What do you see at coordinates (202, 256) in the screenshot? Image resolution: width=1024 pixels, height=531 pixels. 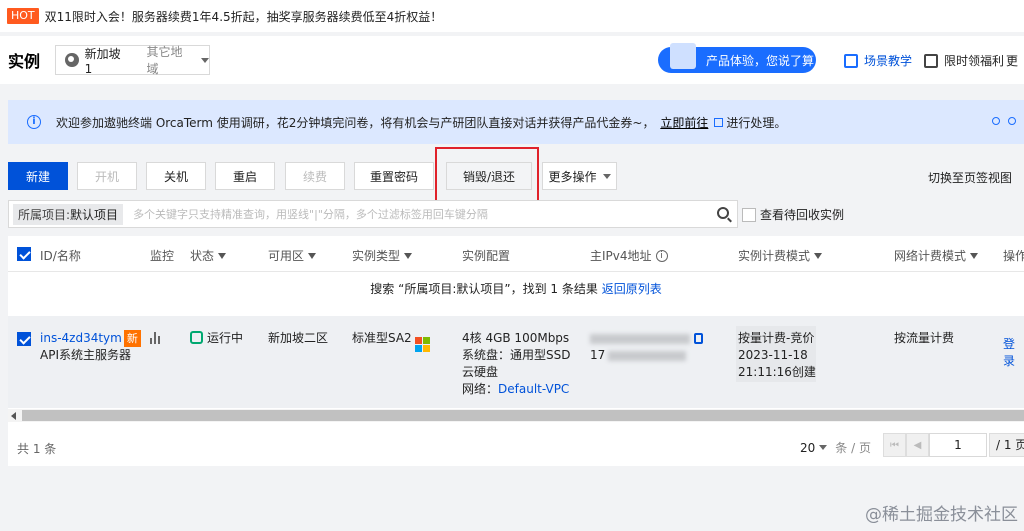 I see `col-status-label: 状态` at bounding box center [202, 256].